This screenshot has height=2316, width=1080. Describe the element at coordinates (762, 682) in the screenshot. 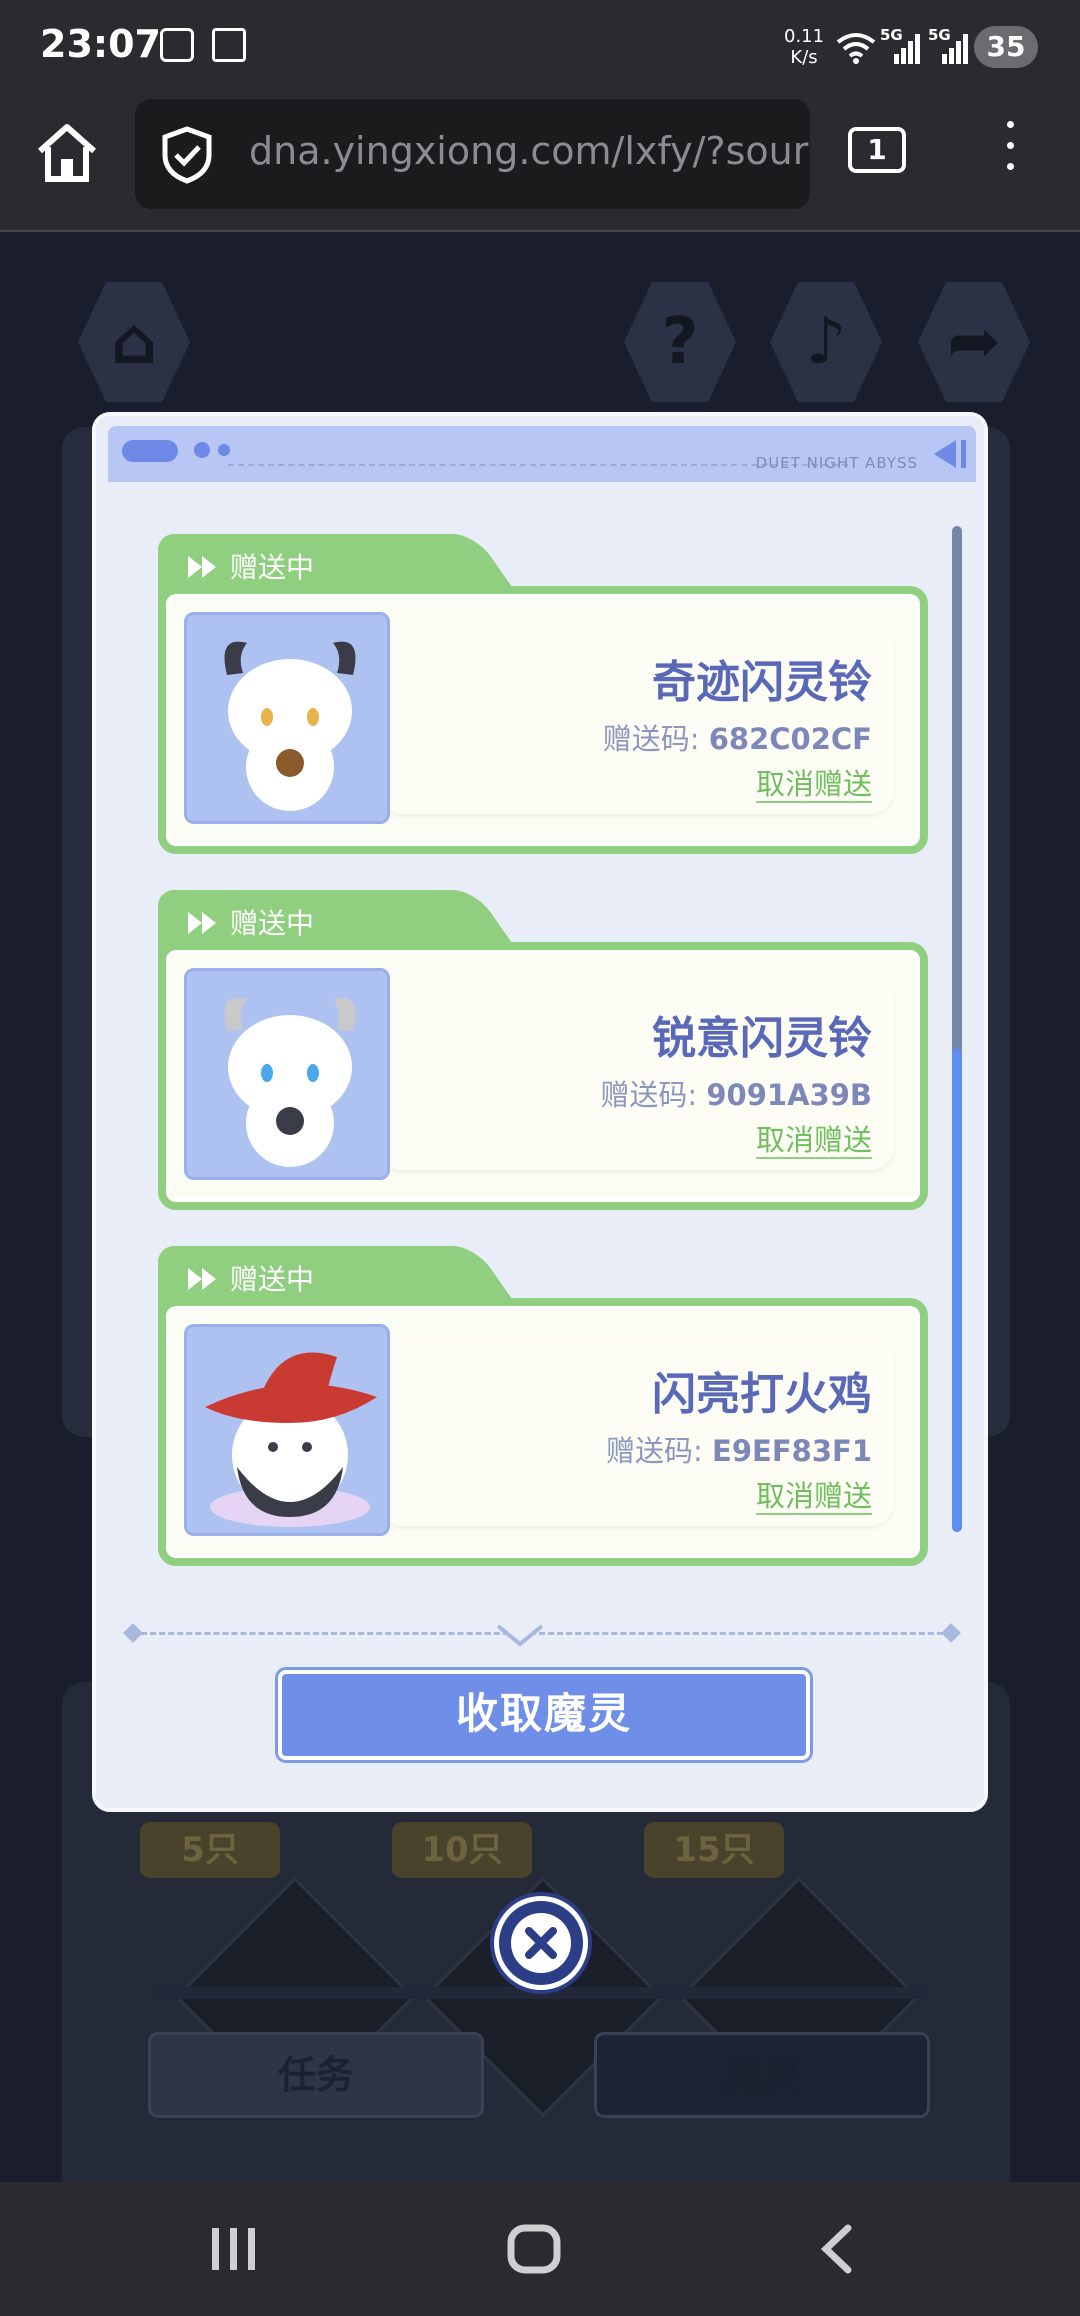

I see `spirit-name: 奇迹闪灵铃` at that location.